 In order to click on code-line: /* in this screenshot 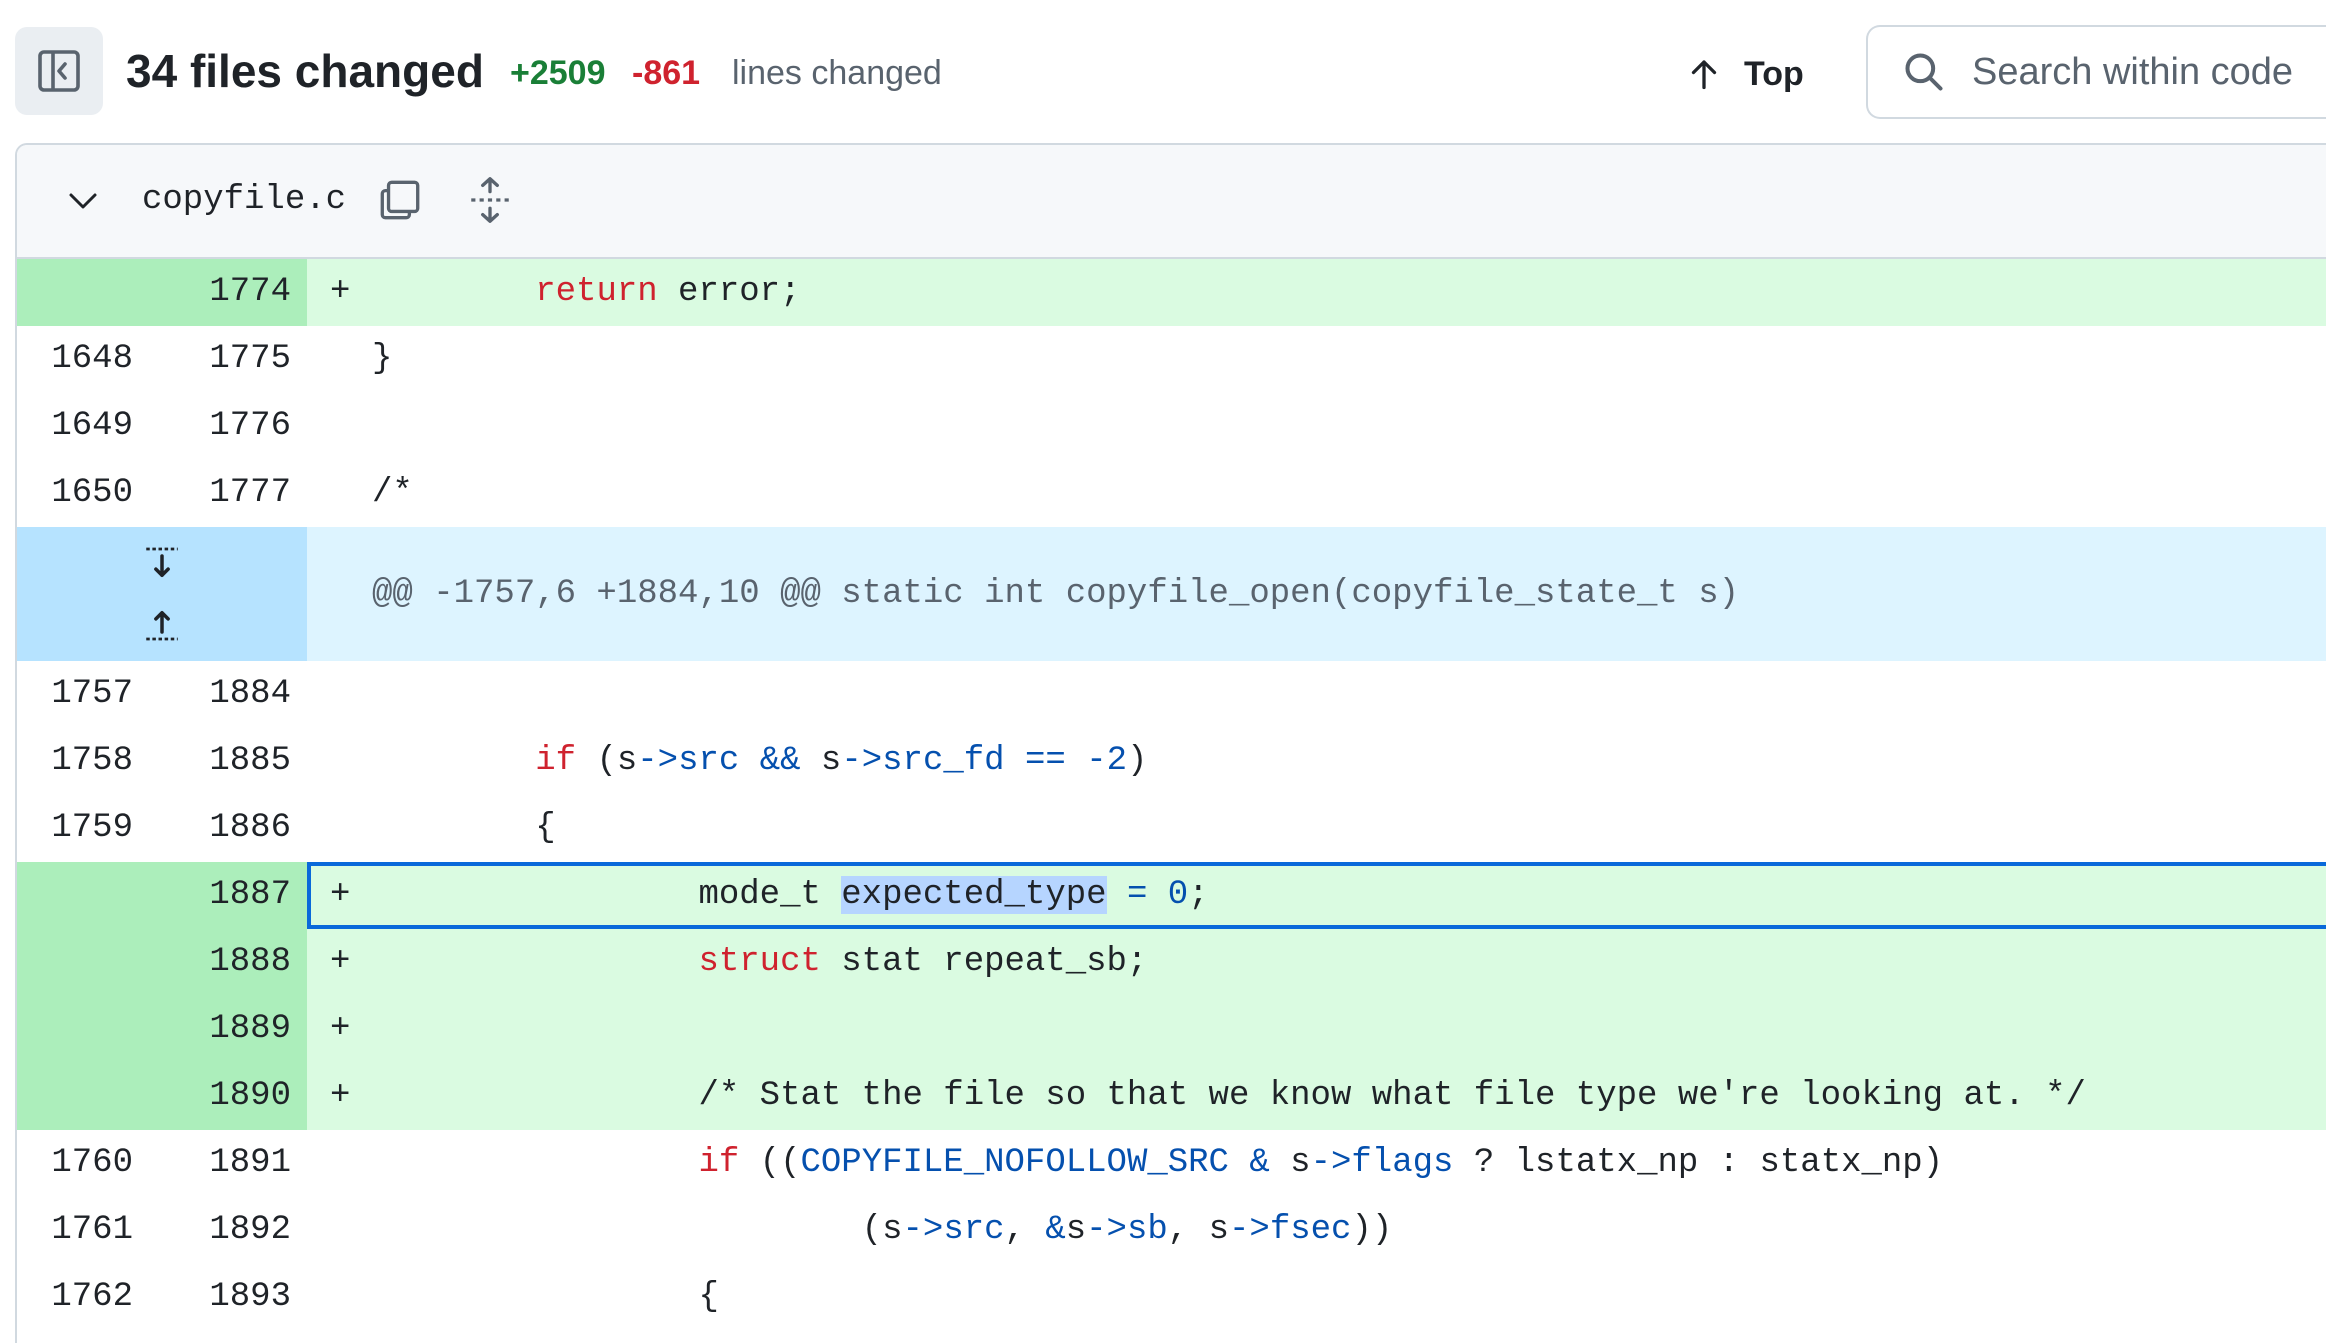, I will do `click(392, 493)`.